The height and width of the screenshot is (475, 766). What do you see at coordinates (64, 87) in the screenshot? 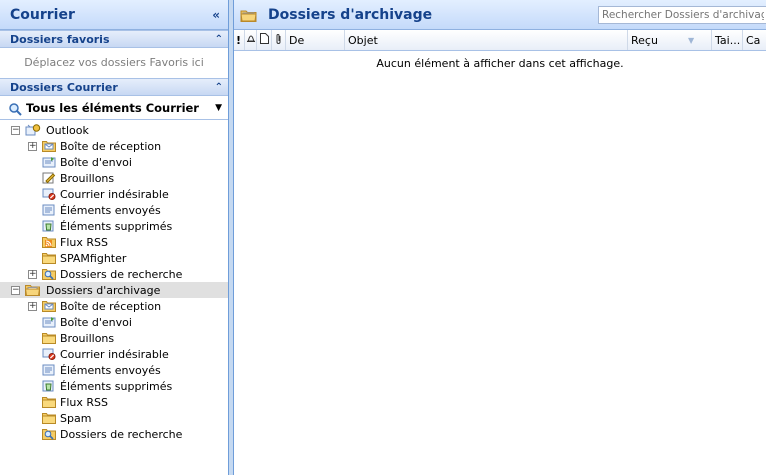
I see `mail-folders-section-title: Dossiers Courrier` at bounding box center [64, 87].